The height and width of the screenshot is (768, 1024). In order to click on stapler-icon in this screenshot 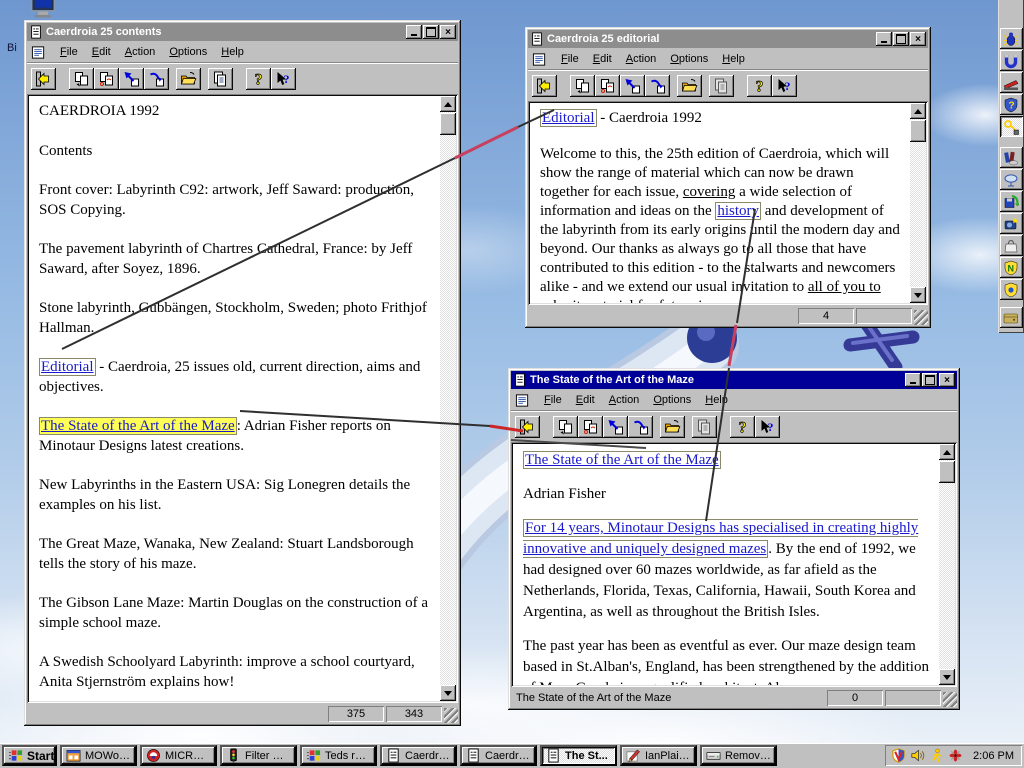, I will do `click(1011, 82)`.